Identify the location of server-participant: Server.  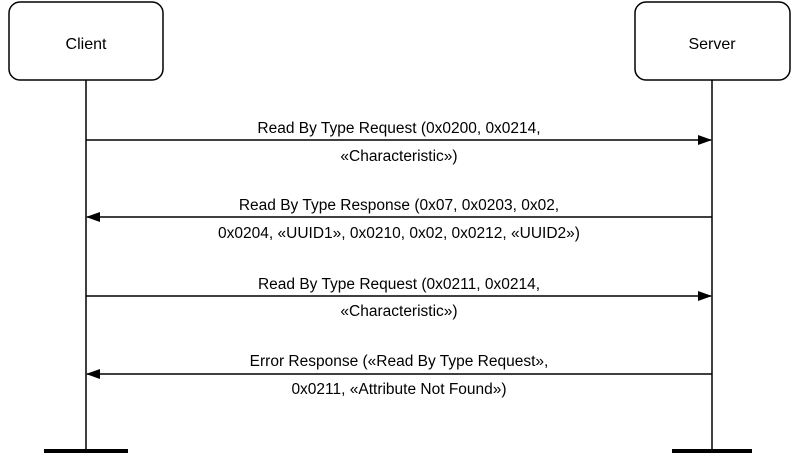
(712, 41).